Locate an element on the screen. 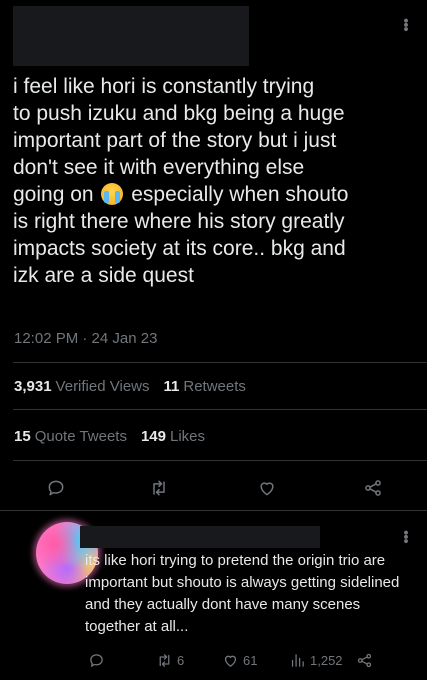 The width and height of the screenshot is (427, 680). reply-views-count: 1,252 is located at coordinates (326, 660).